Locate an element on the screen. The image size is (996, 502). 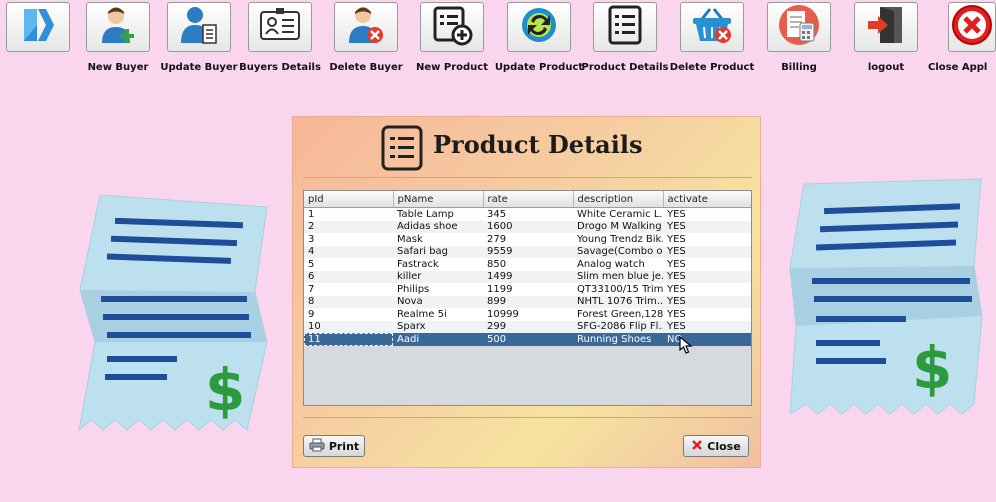
table-row: 7Philips1199QT33100/15 Trim...YES is located at coordinates (527, 289).